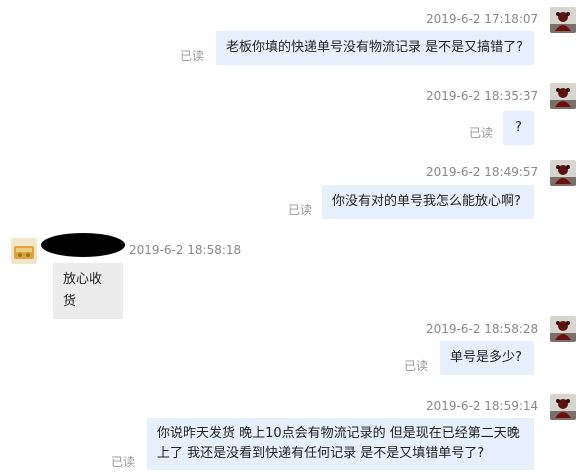  Describe the element at coordinates (482, 19) in the screenshot. I see `message-timestamp: 2019-6-2 17:18:07` at that location.